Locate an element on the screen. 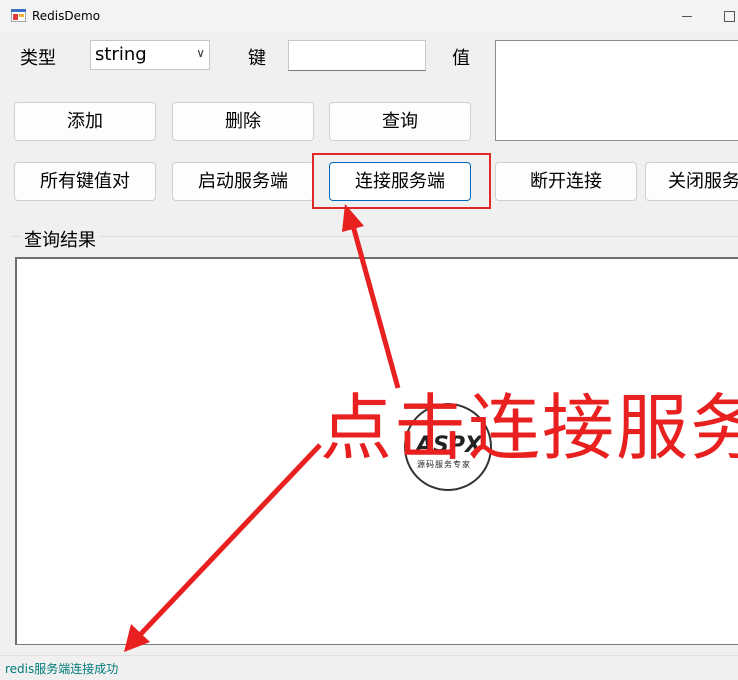 This screenshot has height=680, width=738. delete-button: 删除 is located at coordinates (243, 121).